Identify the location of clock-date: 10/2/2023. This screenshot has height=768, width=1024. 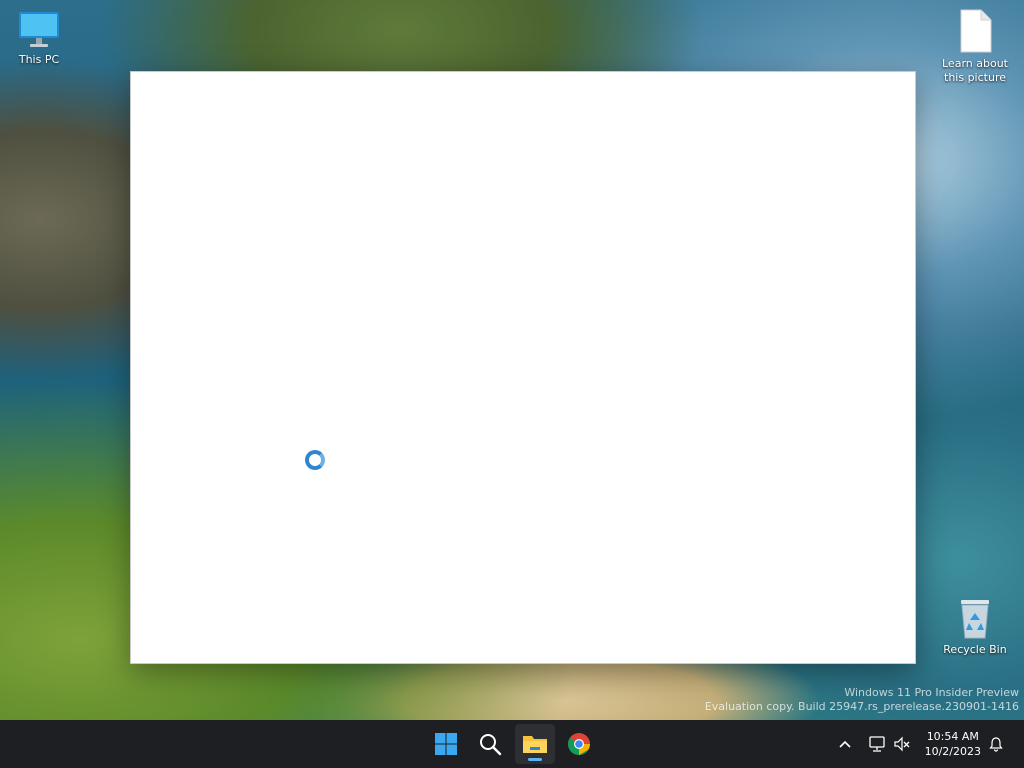
(952, 751).